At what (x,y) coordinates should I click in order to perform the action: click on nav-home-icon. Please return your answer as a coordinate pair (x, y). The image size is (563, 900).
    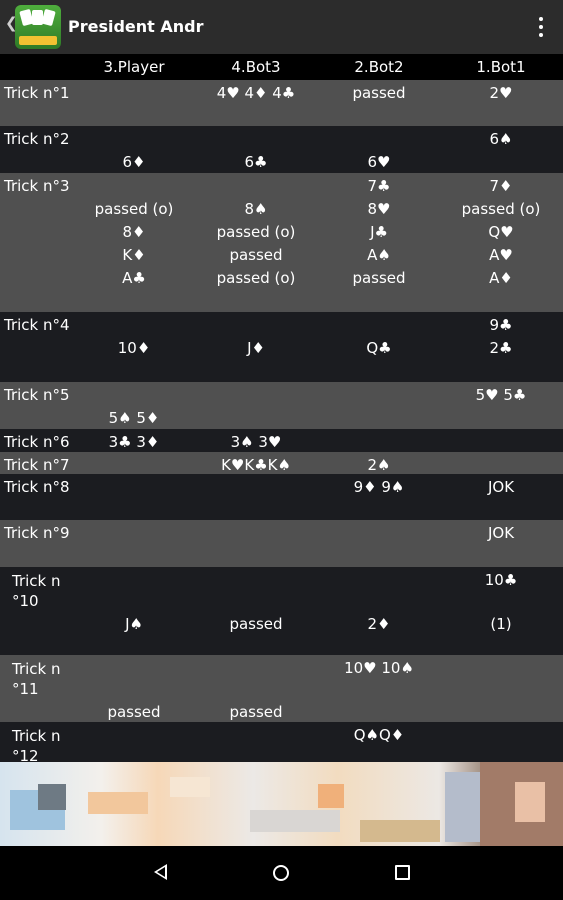
    Looking at the image, I should click on (281, 873).